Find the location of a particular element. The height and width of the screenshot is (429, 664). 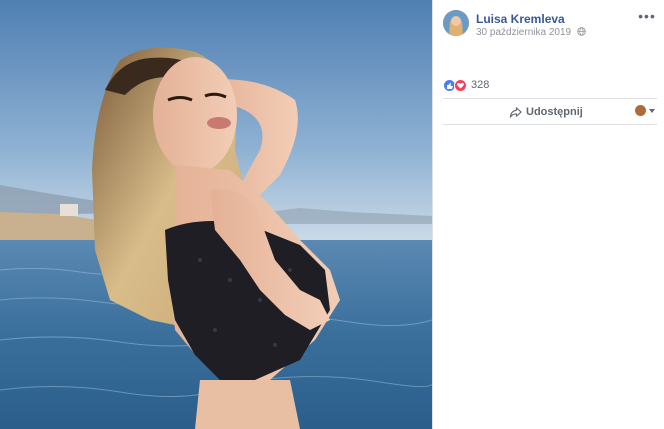

more-options-icon: ••• is located at coordinates (647, 16).